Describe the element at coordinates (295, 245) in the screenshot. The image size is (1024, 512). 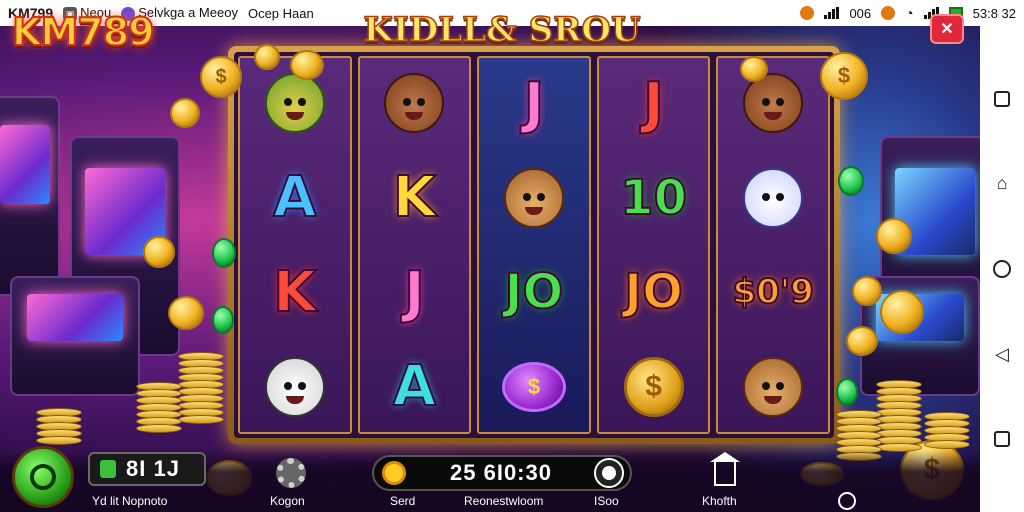
I see `reel-1: A K` at that location.